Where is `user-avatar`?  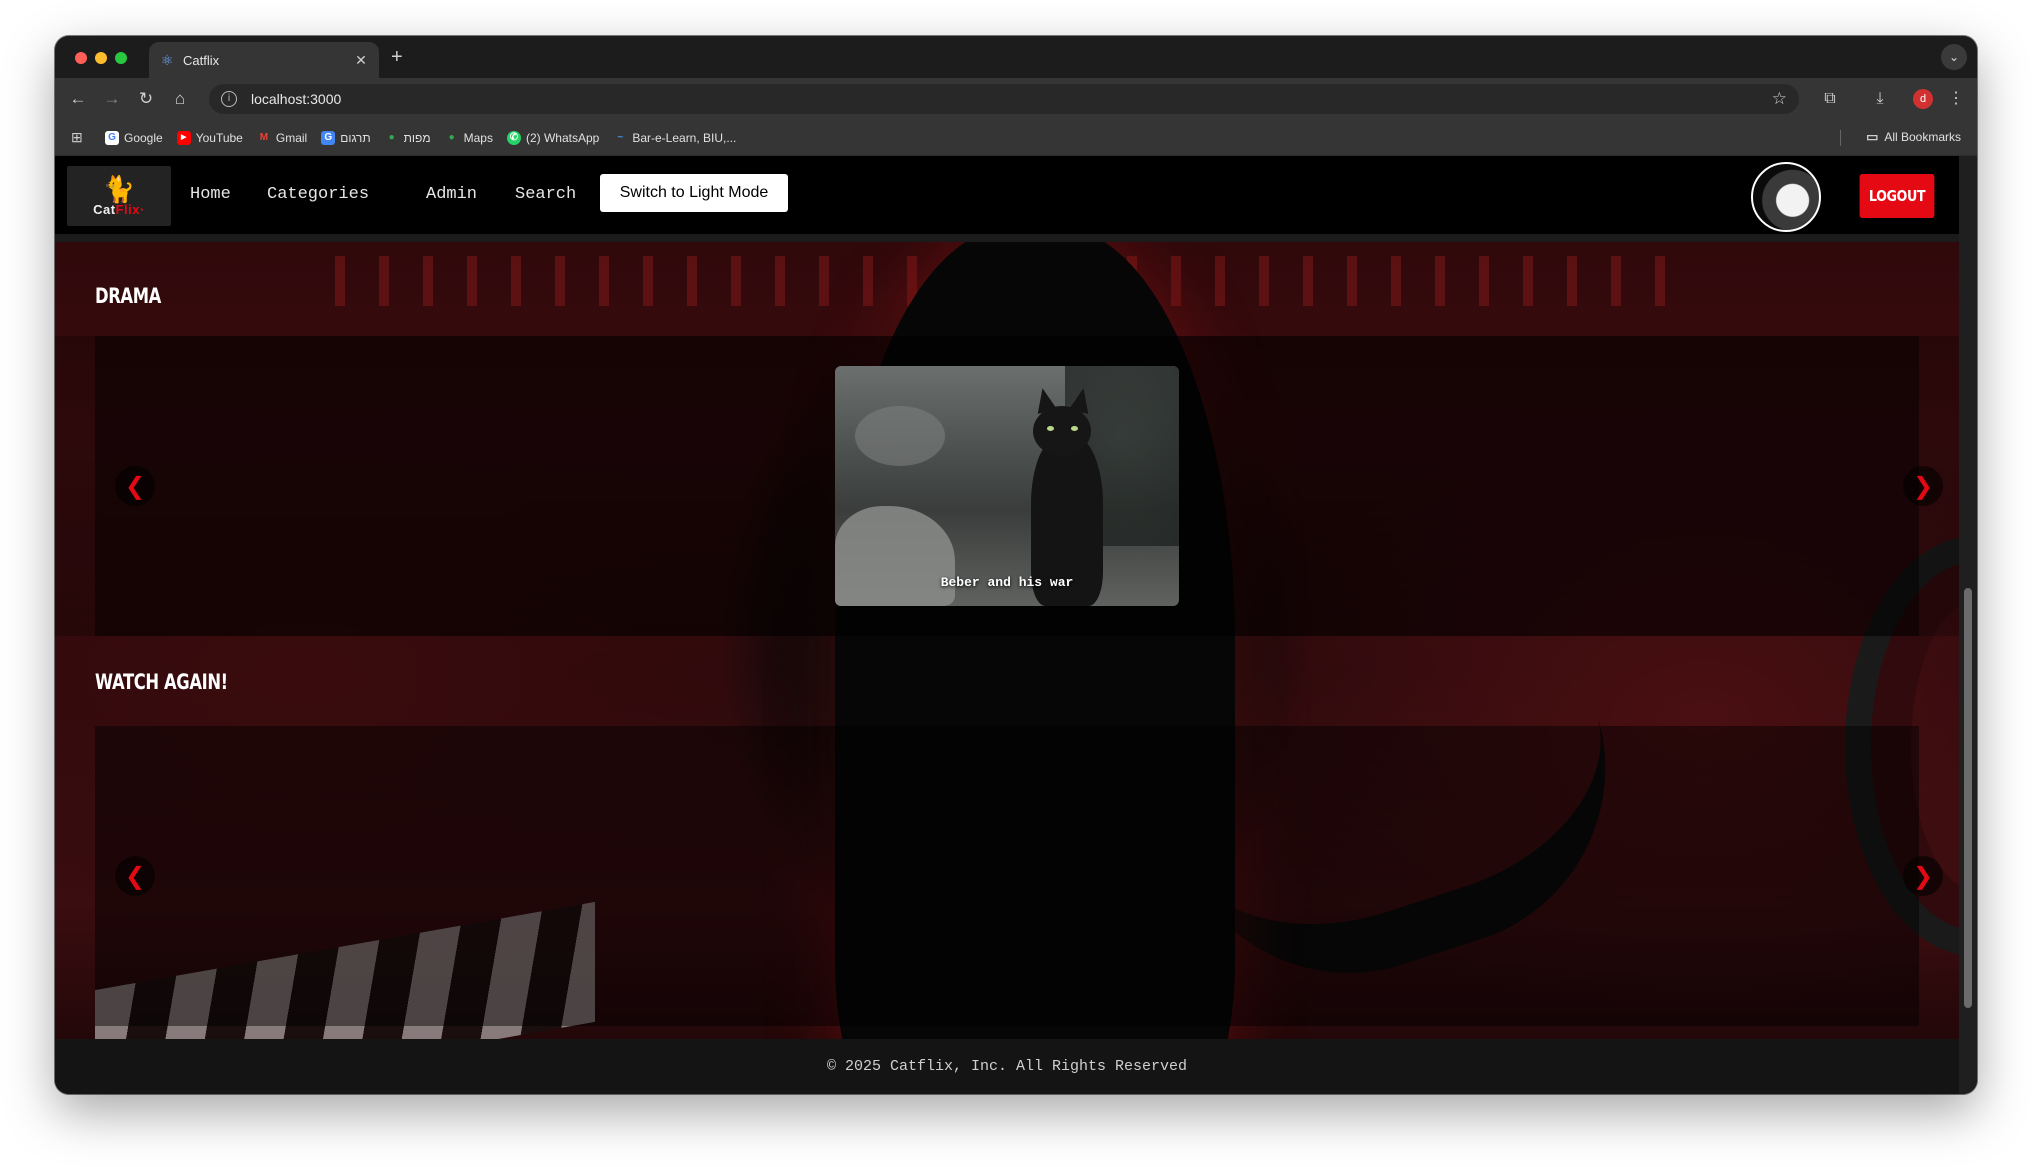
user-avatar is located at coordinates (1786, 197).